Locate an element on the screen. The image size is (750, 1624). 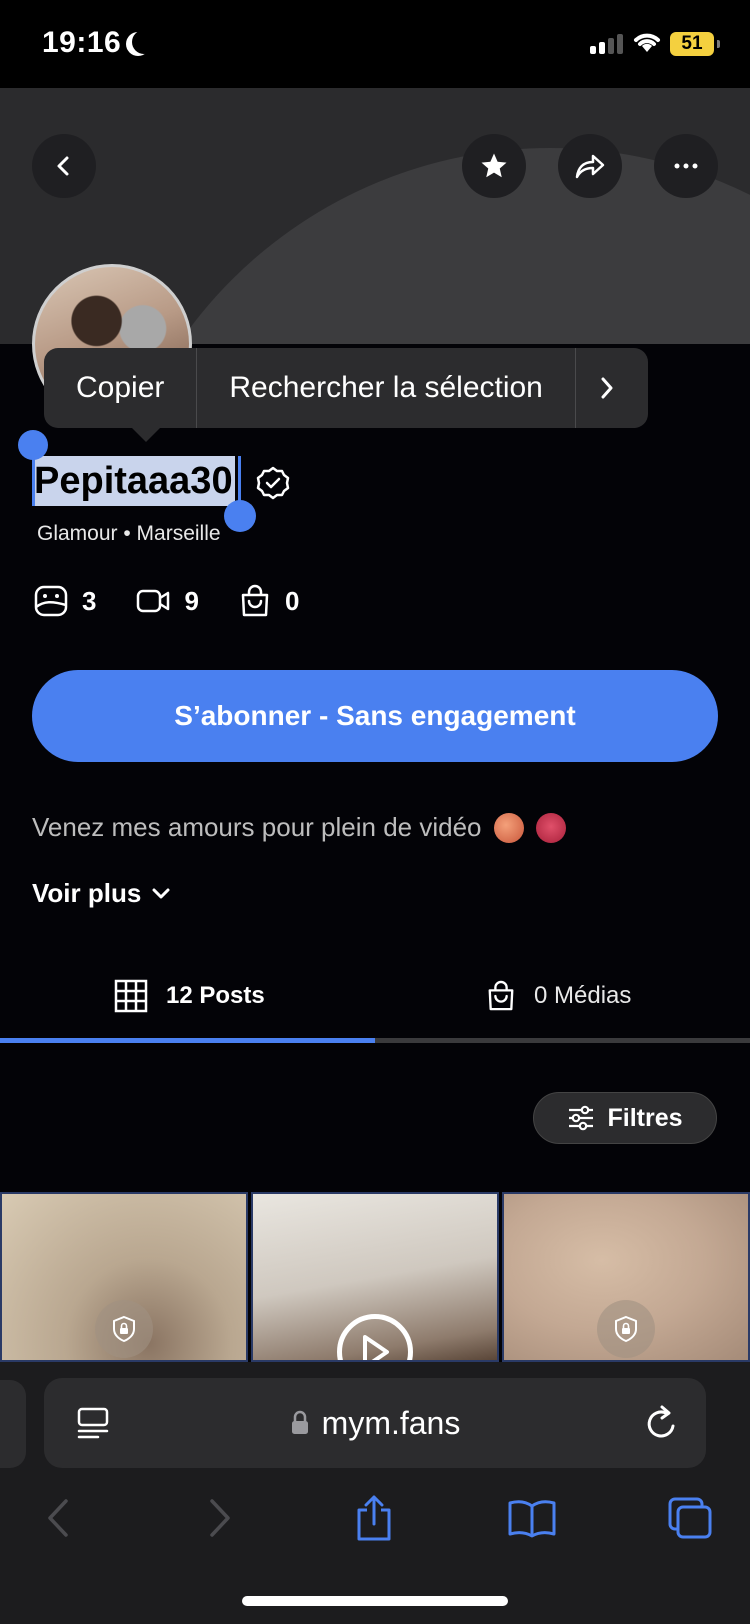
more-options-button is located at coordinates (686, 166).